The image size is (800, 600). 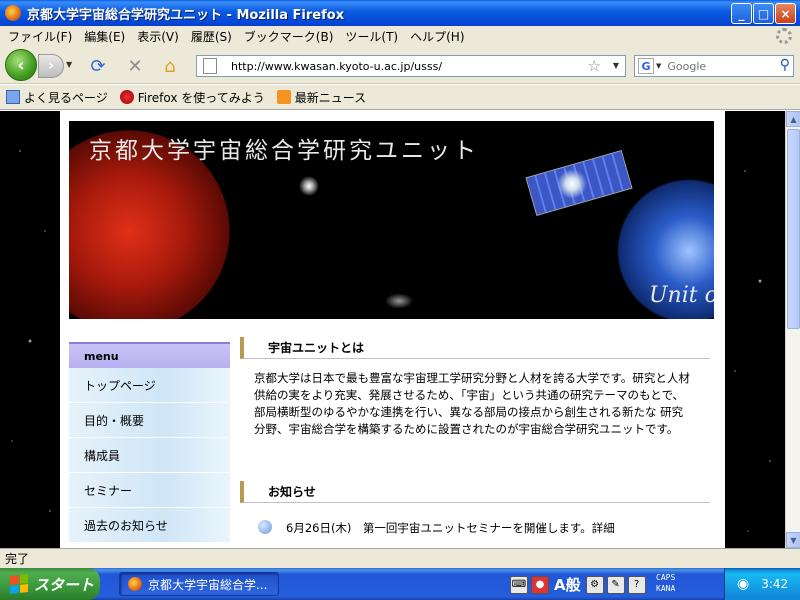 What do you see at coordinates (98, 66) in the screenshot?
I see `reload-icon: ⟳` at bounding box center [98, 66].